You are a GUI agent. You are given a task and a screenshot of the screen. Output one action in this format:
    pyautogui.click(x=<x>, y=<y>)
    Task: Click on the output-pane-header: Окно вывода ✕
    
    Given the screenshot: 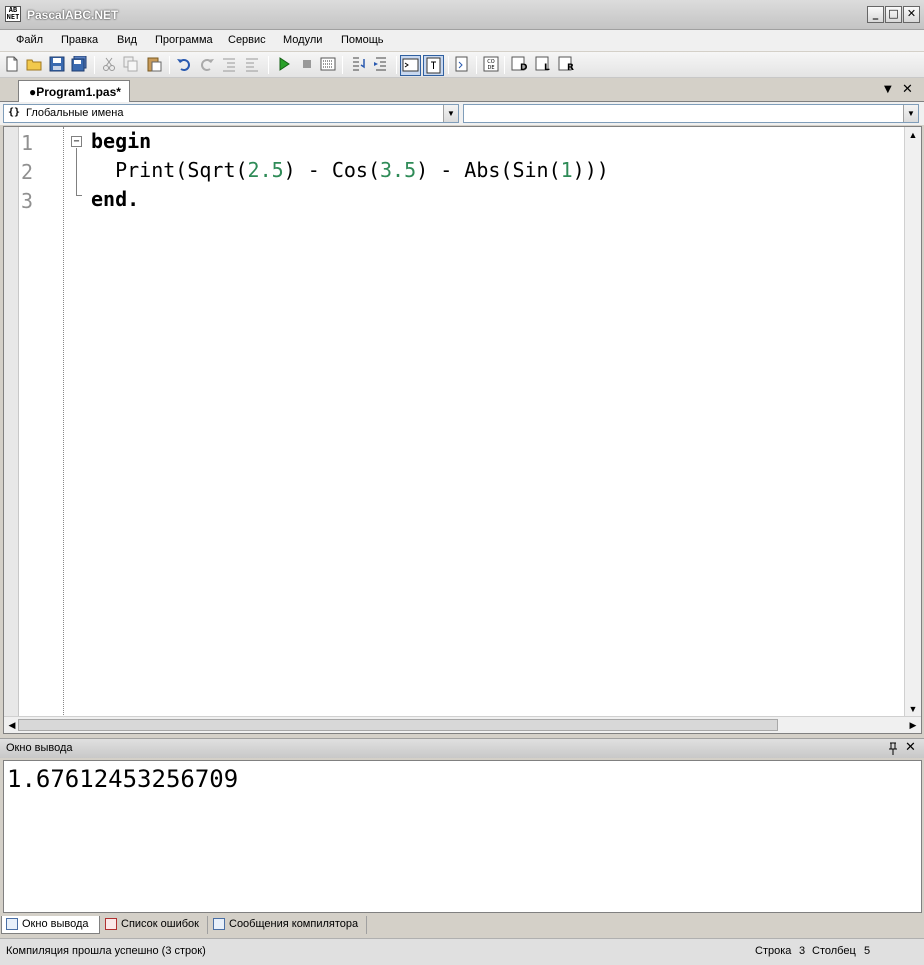 What is the action you would take?
    pyautogui.click(x=462, y=748)
    